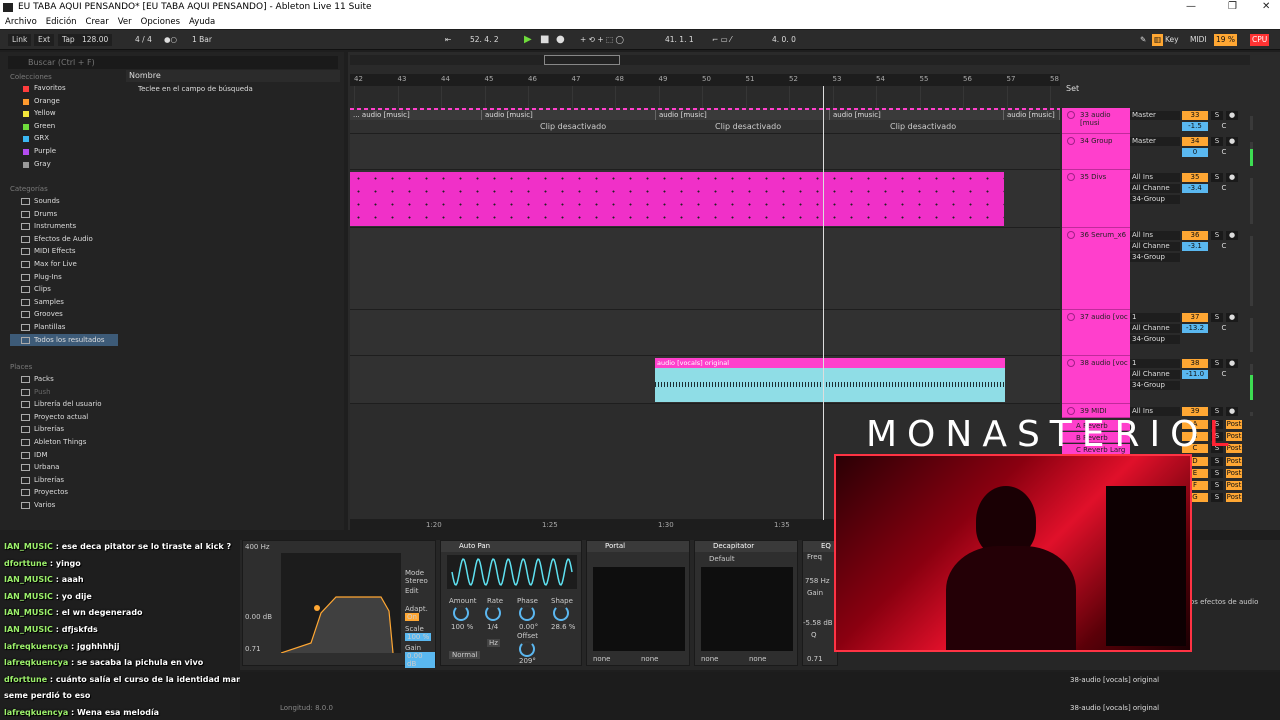 Image resolution: width=1280 pixels, height=720 pixels. What do you see at coordinates (1195, 177) in the screenshot?
I see `track-activator: 35` at bounding box center [1195, 177].